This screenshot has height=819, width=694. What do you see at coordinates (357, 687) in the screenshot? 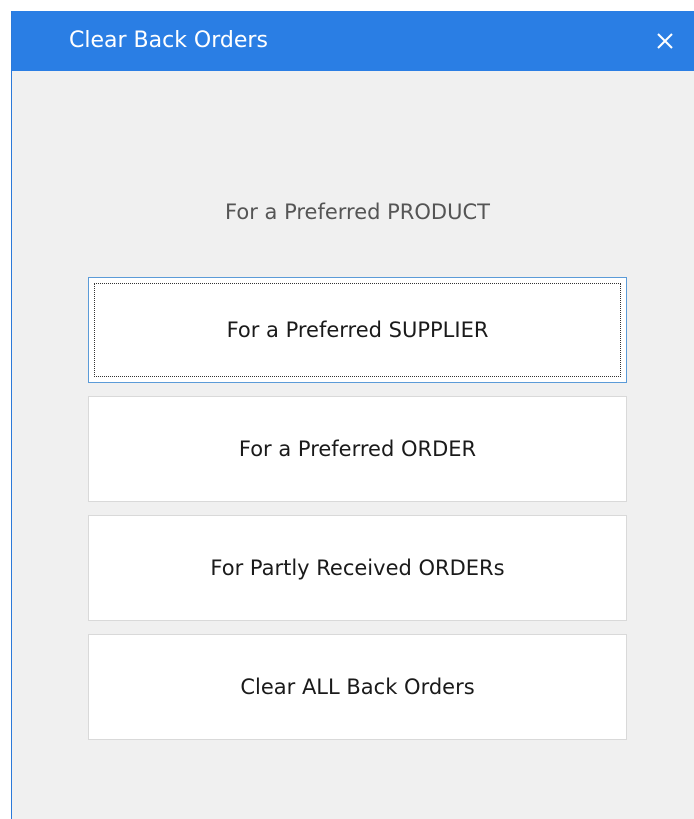
I see `clear-all-back-orders-button: Clear ALL Back Orders` at bounding box center [357, 687].